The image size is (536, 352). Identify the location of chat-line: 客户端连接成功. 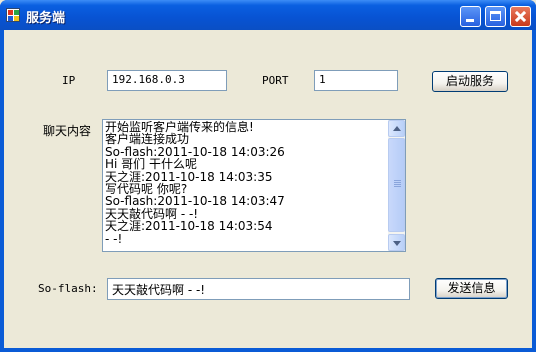
(147, 139).